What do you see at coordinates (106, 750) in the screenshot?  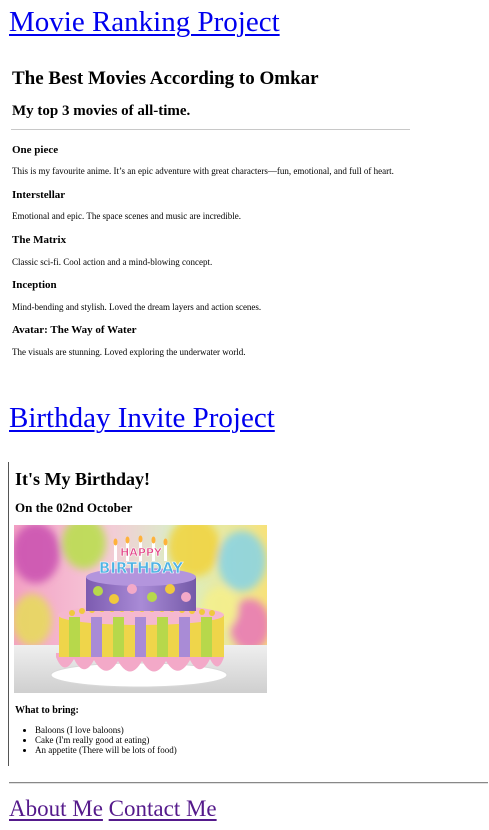 I see `list-item: An appetite (There will be lots of food)` at bounding box center [106, 750].